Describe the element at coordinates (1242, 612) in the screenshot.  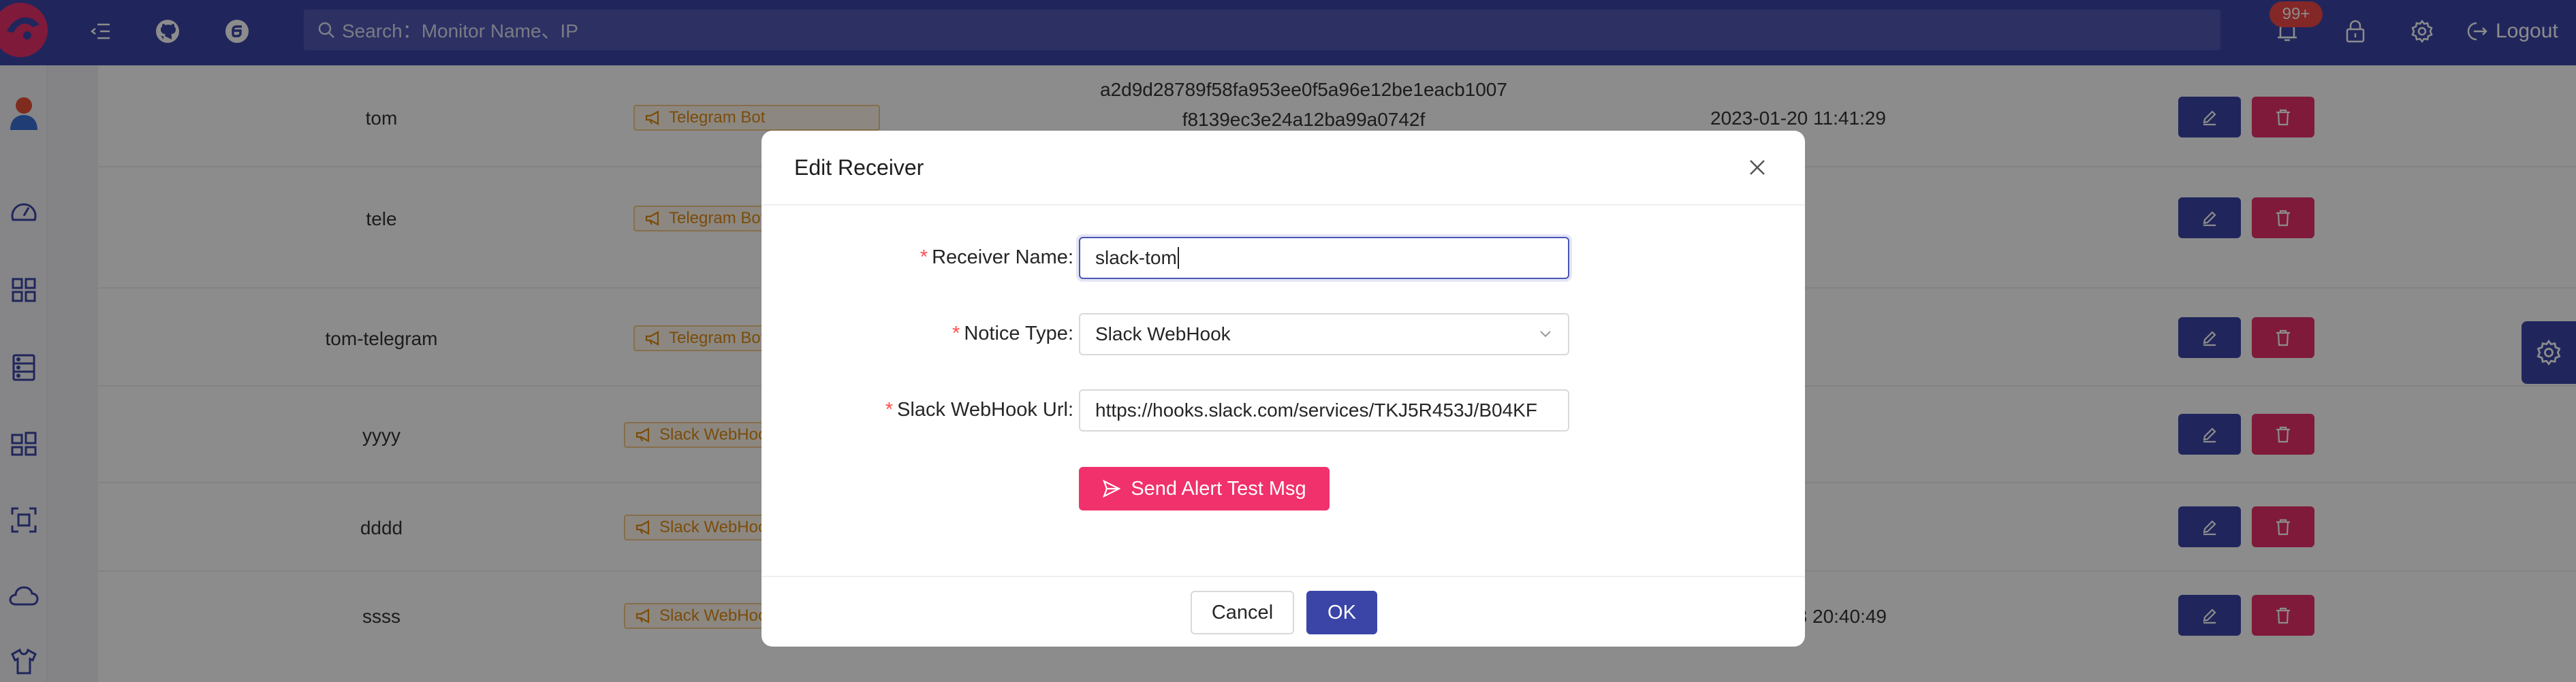
I see `cancel-button: Cancel` at that location.